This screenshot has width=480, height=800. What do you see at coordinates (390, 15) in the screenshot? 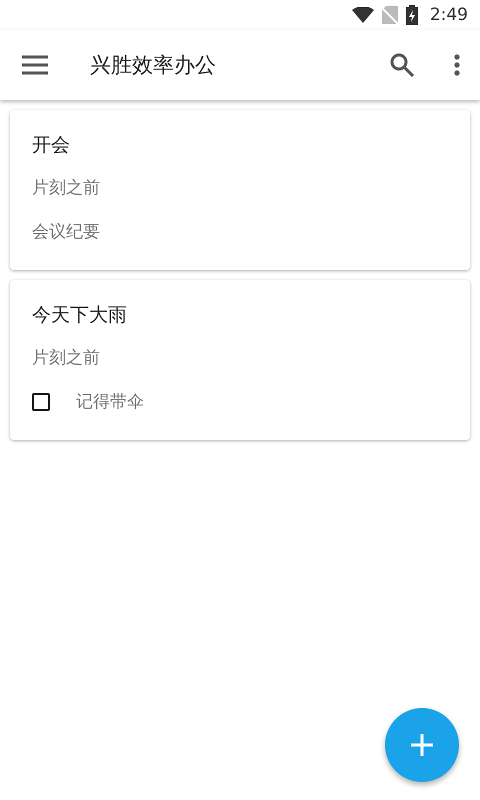
I see `no-sim-icon` at bounding box center [390, 15].